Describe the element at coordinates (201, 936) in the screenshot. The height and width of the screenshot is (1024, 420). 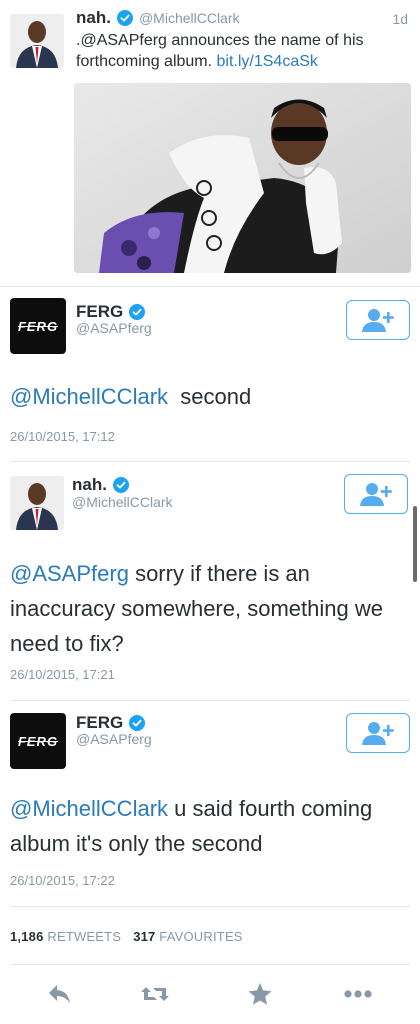
I see `favourites-label: FAVOURITES` at that location.